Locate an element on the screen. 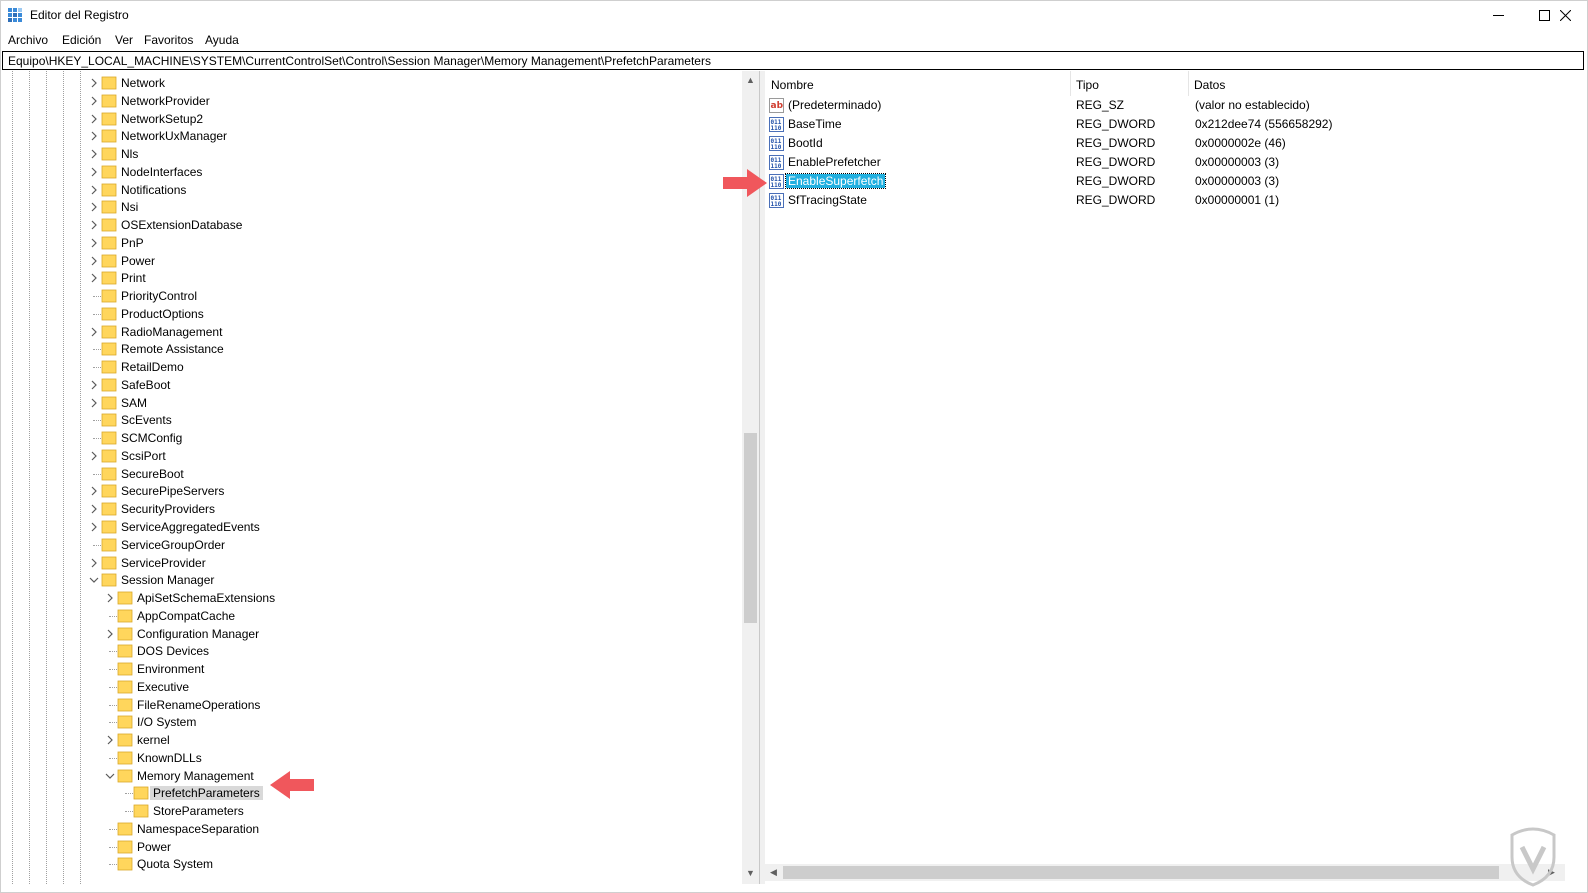 The image size is (1588, 893). tree-item: Environment is located at coordinates (362, 669).